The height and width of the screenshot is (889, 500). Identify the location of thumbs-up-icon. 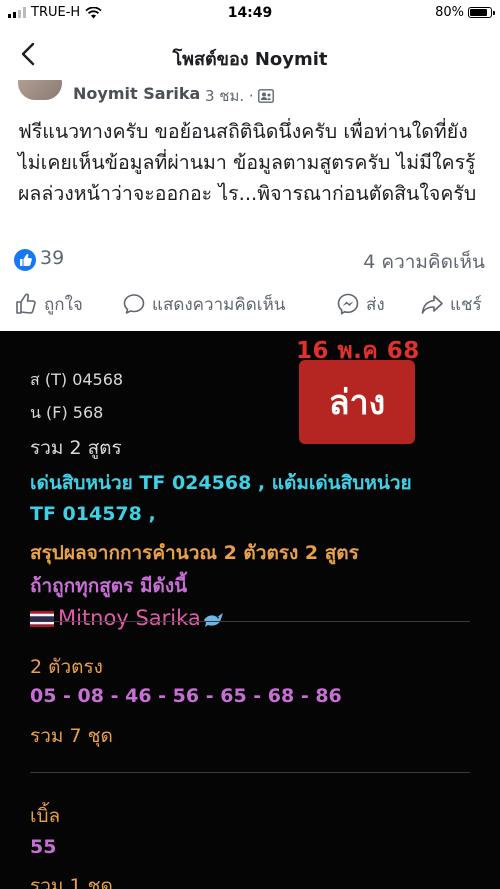
(26, 303).